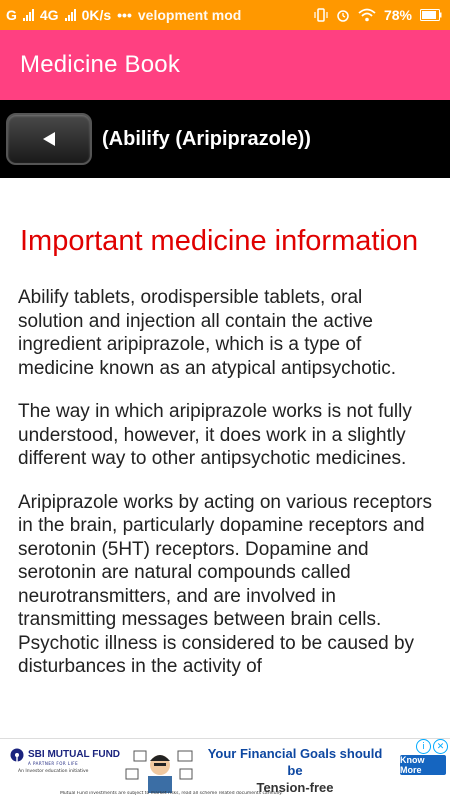 The width and height of the screenshot is (450, 801). I want to click on battery-icon, so click(431, 15).